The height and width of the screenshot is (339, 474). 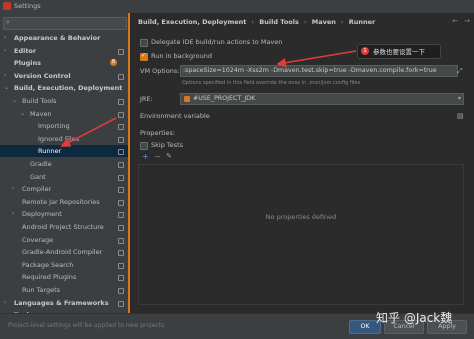 What do you see at coordinates (64, 101) in the screenshot?
I see `sidebar-item-build-tools: ⌄ Build Tools` at bounding box center [64, 101].